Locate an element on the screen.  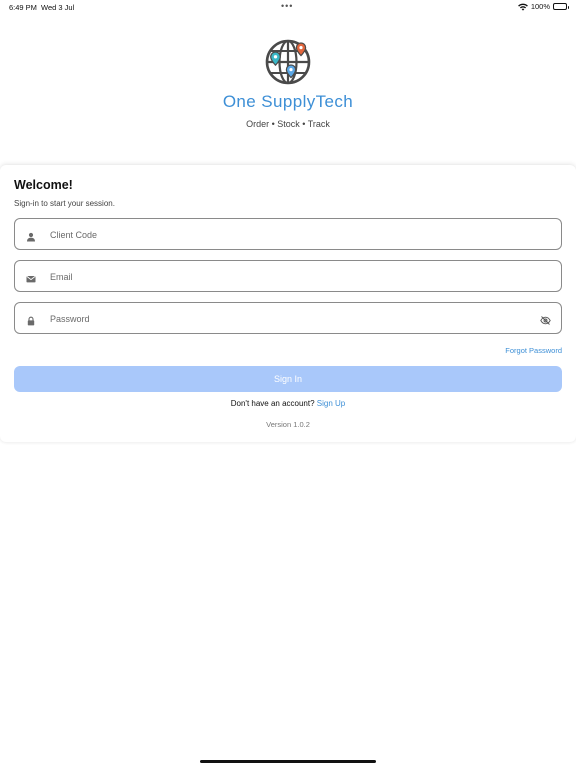
status-bar: 6:49 PM Wed 3 Jul ••• 100% is located at coordinates (288, 7).